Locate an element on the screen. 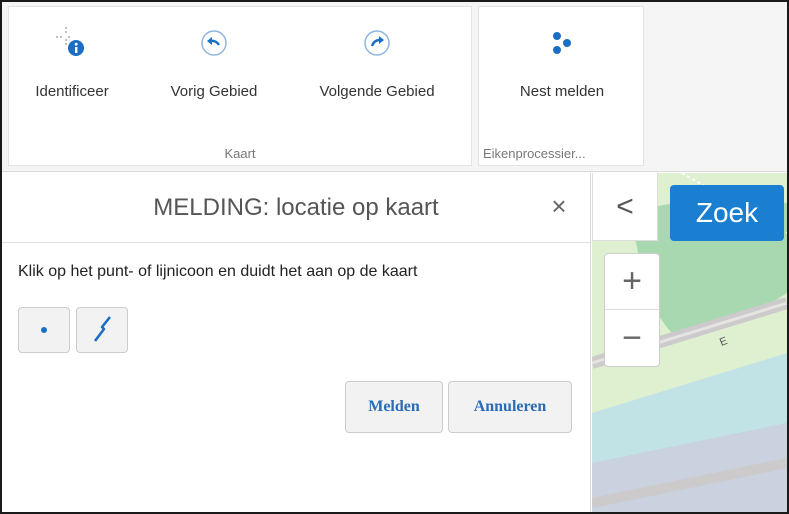  nest-melden-button: Nest melden is located at coordinates (562, 62).